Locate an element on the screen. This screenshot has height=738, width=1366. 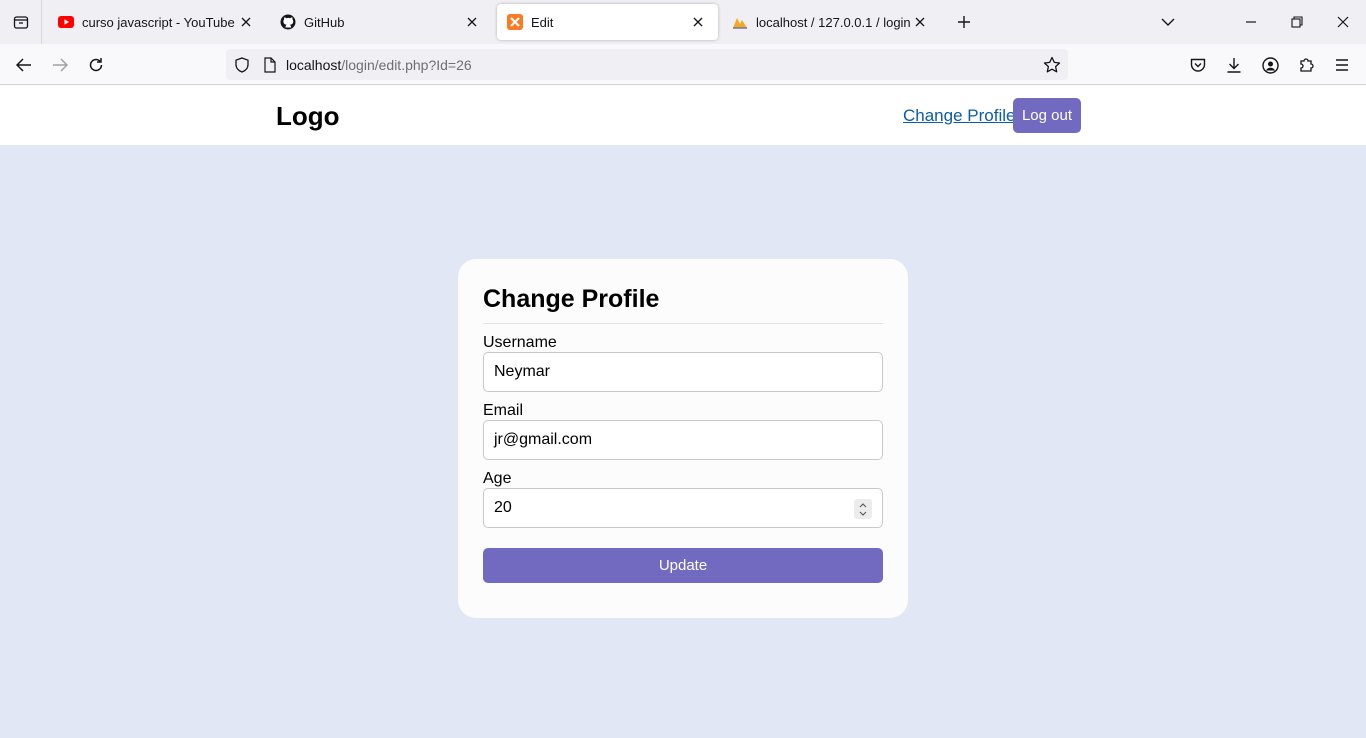
pocket-button is located at coordinates (1198, 65).